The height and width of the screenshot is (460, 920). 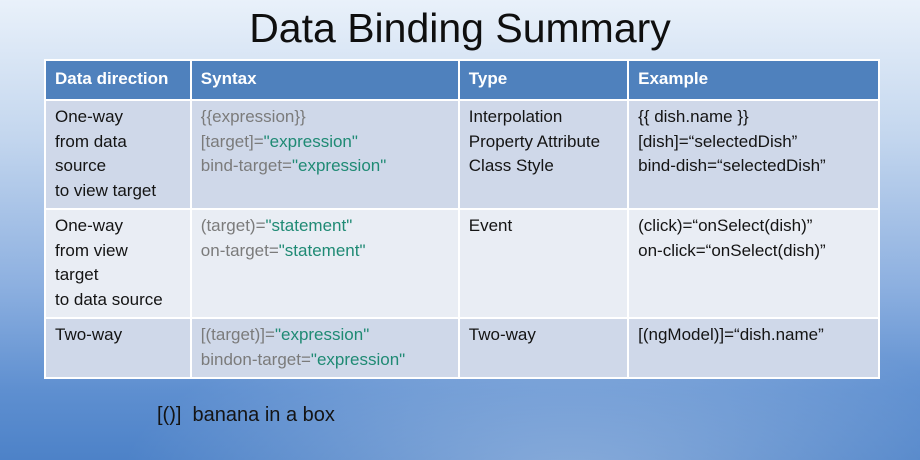 I want to click on syntax-code: bind-target=, so click(x=246, y=165).